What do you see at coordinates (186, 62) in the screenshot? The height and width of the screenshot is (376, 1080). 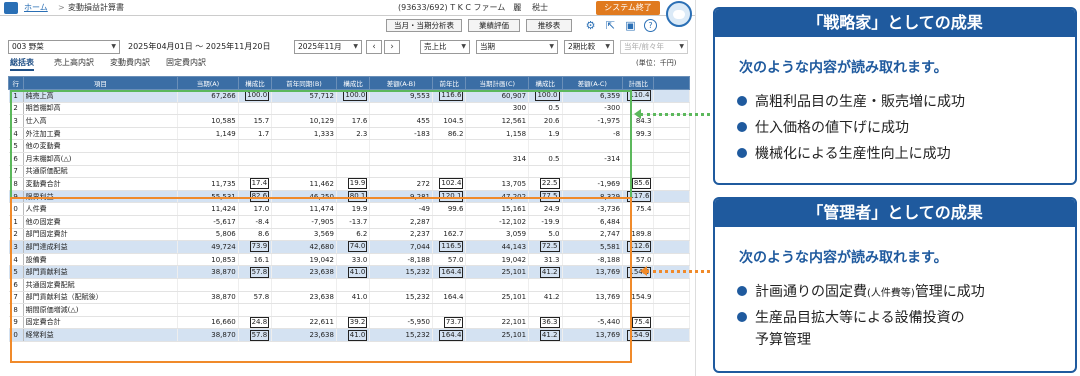 I see `tab-fixed-cost-breakdown: 固定費内訳` at bounding box center [186, 62].